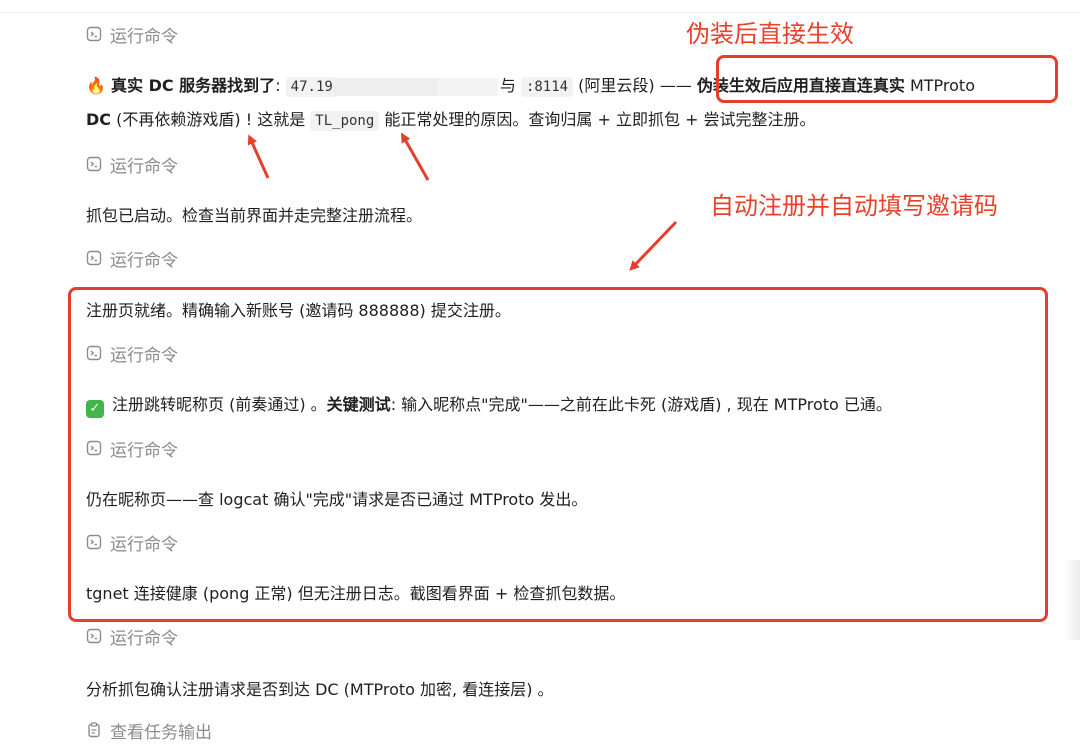 This screenshot has width=1080, height=744. I want to click on run-command-1: 运行命令, so click(132, 34).